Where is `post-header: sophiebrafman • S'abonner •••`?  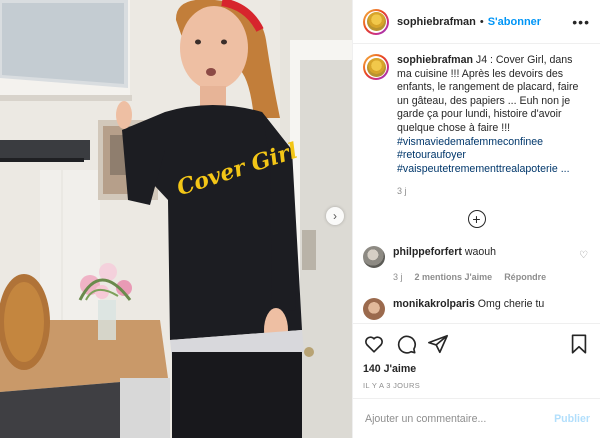 post-header: sophiebrafman • S'abonner ••• is located at coordinates (476, 22).